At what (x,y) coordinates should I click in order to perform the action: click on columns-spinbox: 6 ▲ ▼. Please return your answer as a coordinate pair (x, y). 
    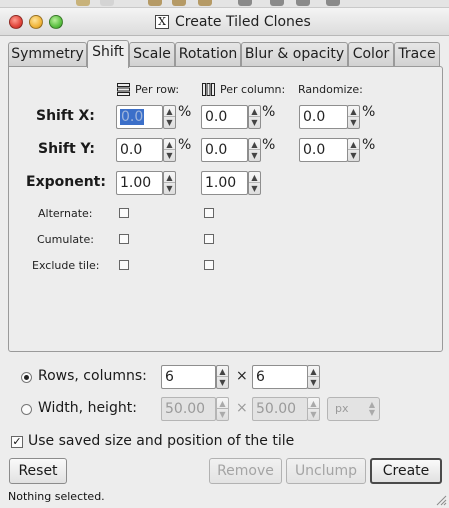
    Looking at the image, I should click on (286, 377).